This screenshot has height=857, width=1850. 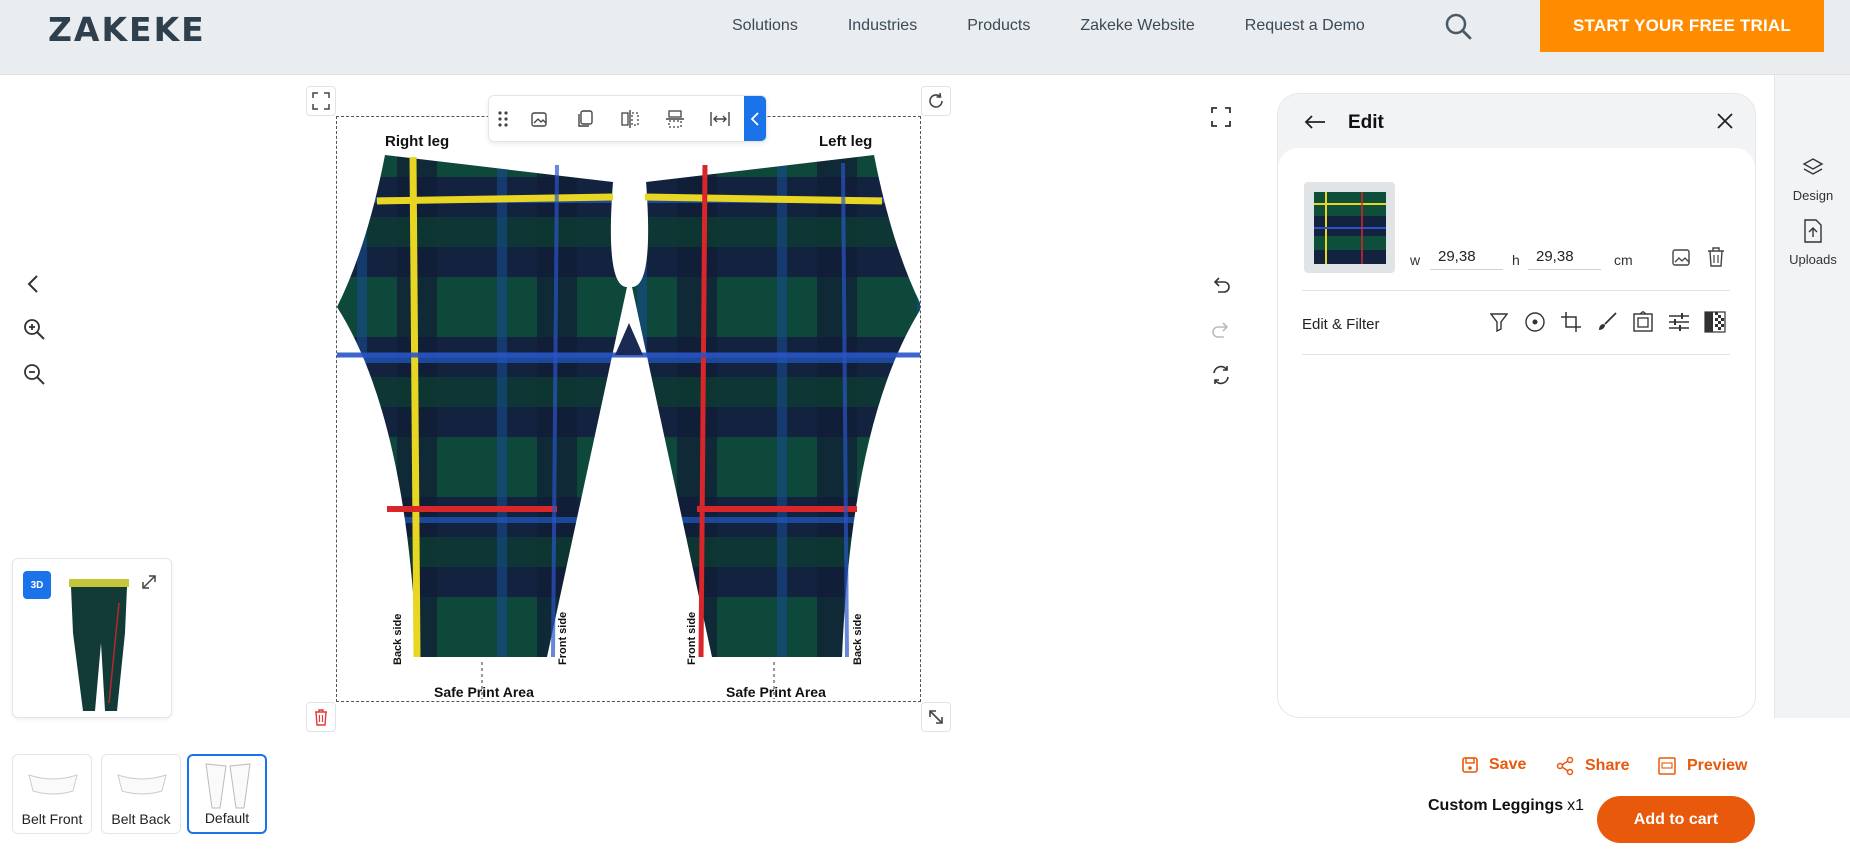 What do you see at coordinates (1813, 231) in the screenshot?
I see `upload-file-icon` at bounding box center [1813, 231].